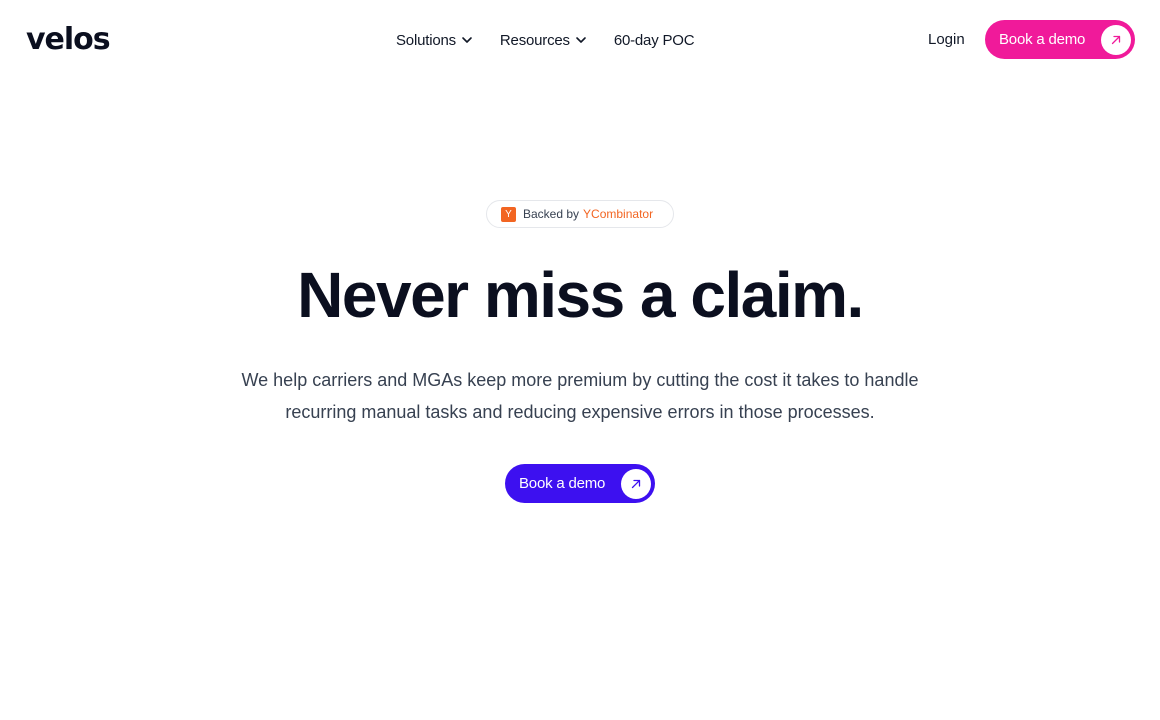 Image resolution: width=1160 pixels, height=720 pixels. What do you see at coordinates (551, 214) in the screenshot?
I see `badge-prefix: Backed by` at bounding box center [551, 214].